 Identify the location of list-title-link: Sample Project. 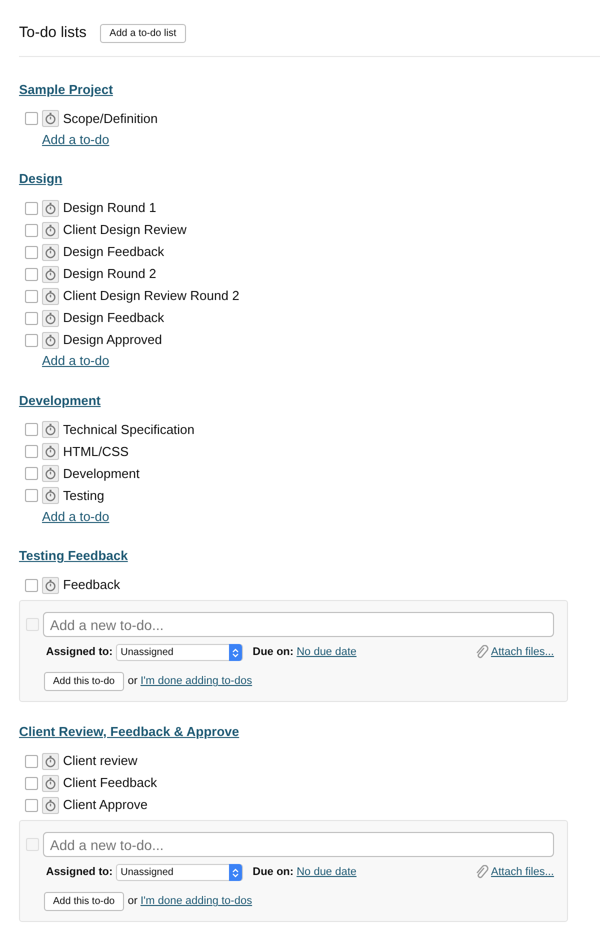
(66, 89).